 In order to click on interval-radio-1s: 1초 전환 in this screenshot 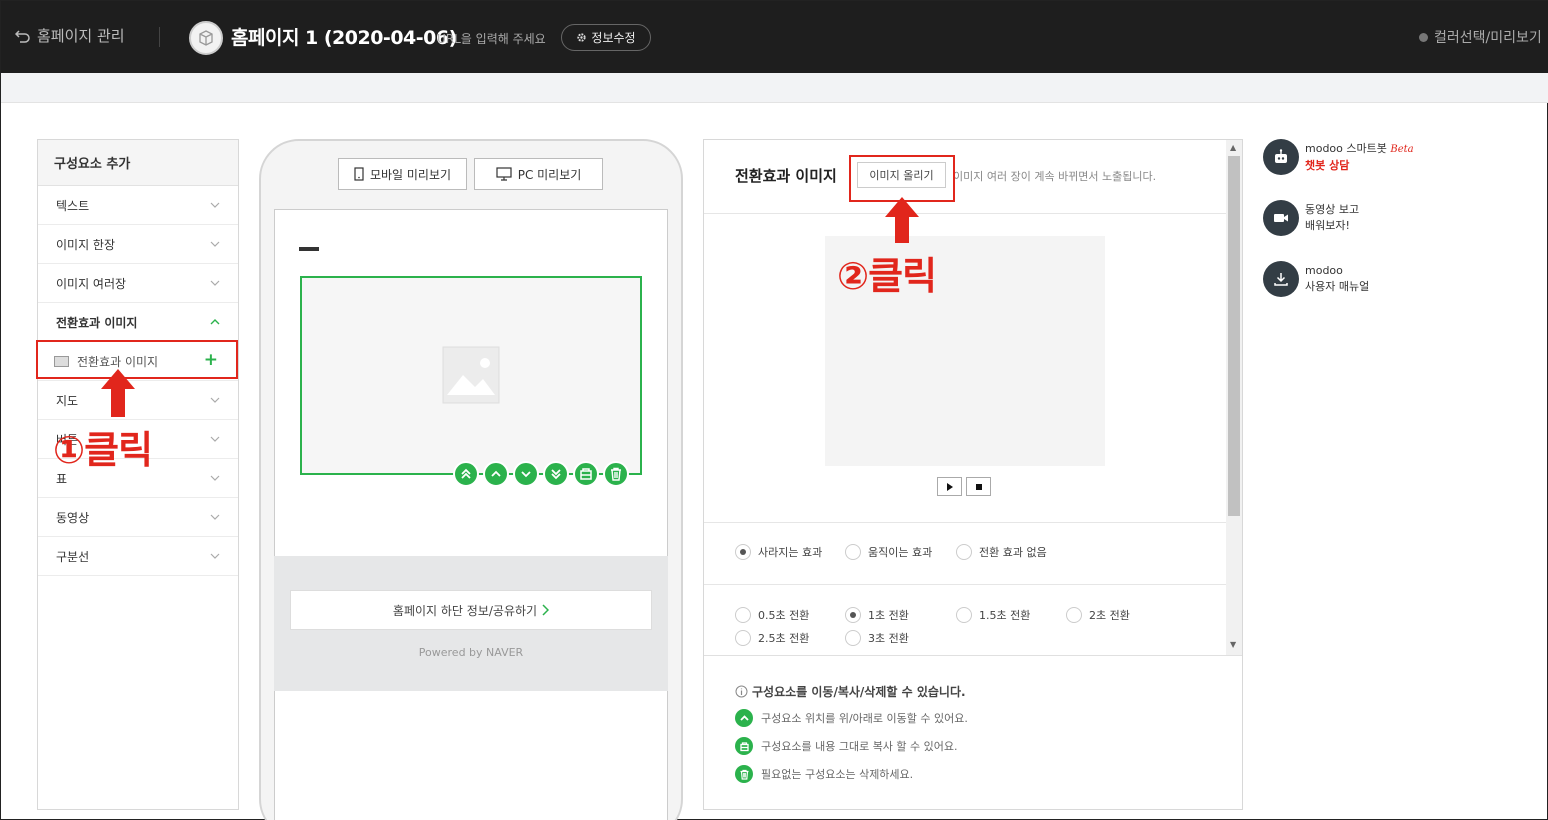, I will do `click(877, 615)`.